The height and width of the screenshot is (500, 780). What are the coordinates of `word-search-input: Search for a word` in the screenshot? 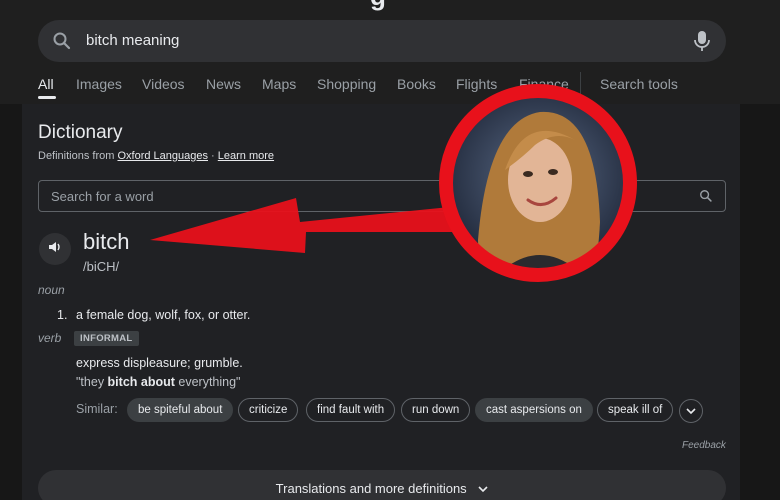 It's located at (382, 196).